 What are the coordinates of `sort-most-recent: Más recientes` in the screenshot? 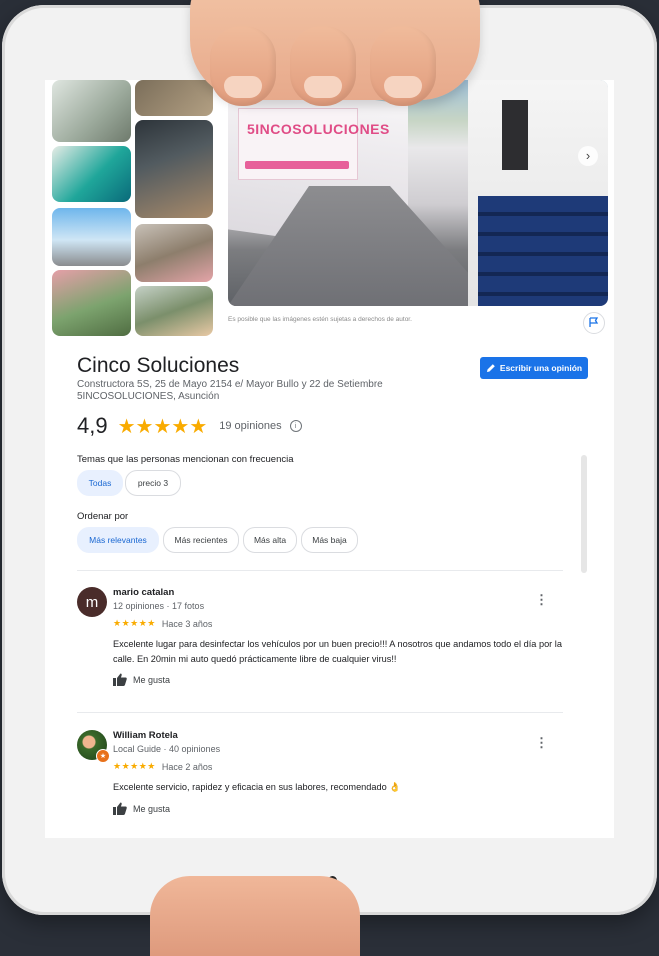 It's located at (201, 540).